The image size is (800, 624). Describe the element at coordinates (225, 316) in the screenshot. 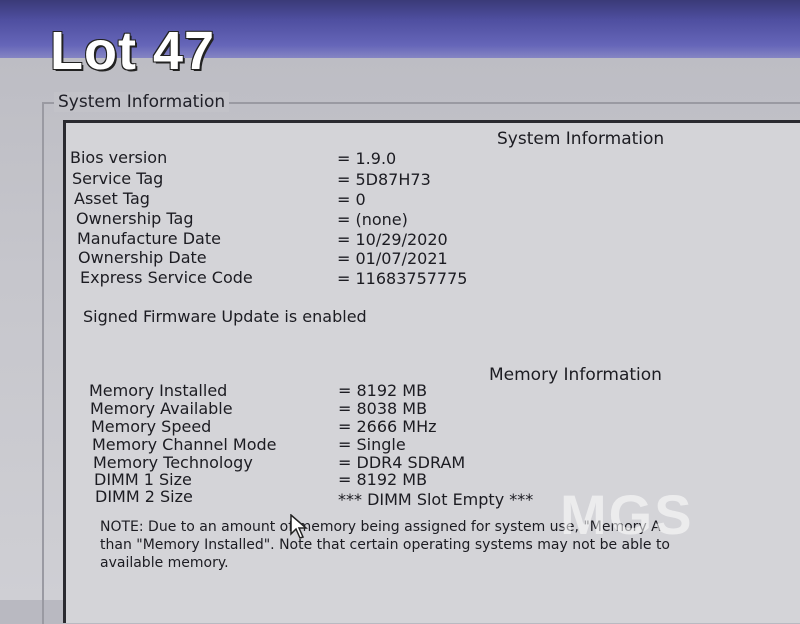

I see `firmware-status: Signed Firmware Update is enabled` at that location.